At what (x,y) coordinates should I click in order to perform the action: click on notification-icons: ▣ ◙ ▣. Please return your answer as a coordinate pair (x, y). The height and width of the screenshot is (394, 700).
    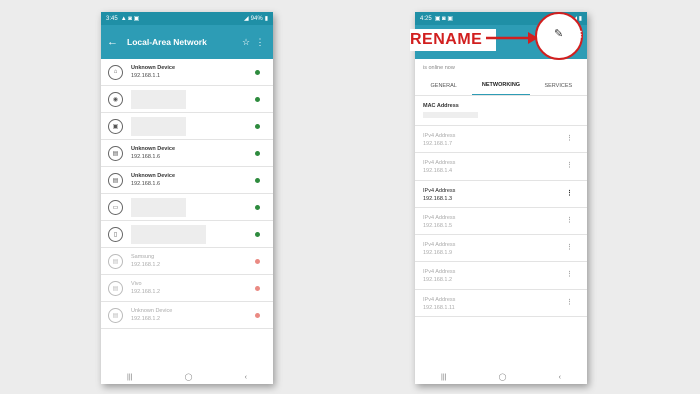
    Looking at the image, I should click on (443, 19).